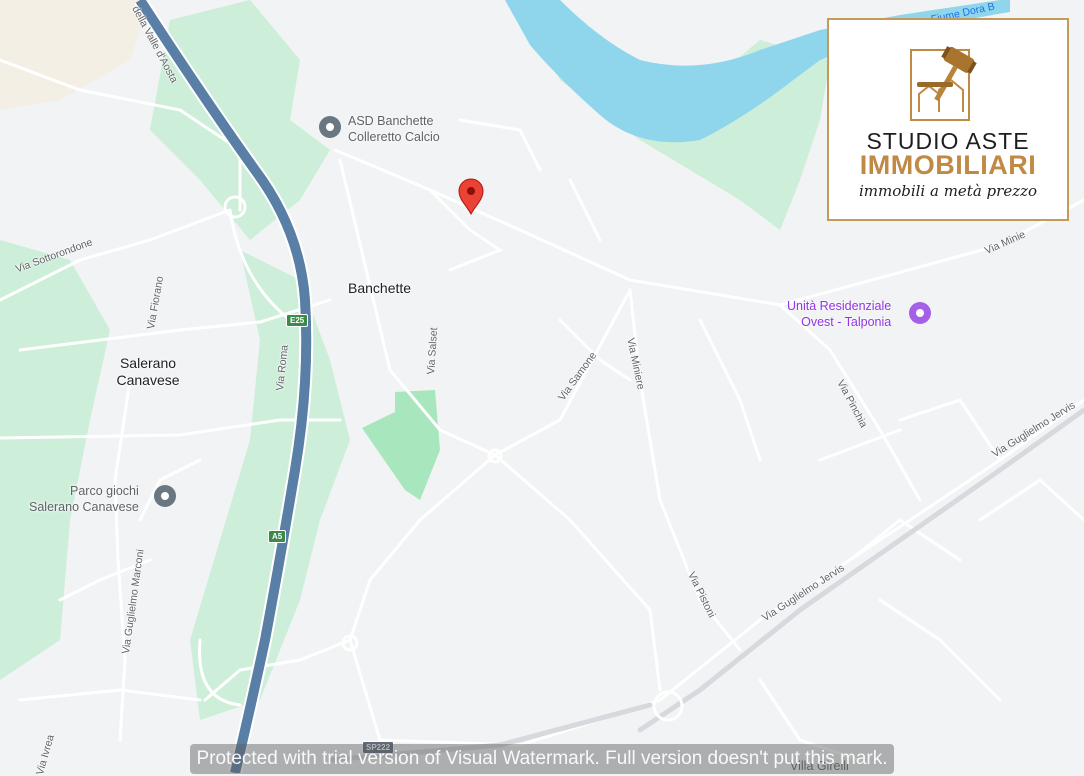 The width and height of the screenshot is (1084, 776). What do you see at coordinates (394, 137) in the screenshot?
I see `poi-label-line: Colleretto Calcio` at bounding box center [394, 137].